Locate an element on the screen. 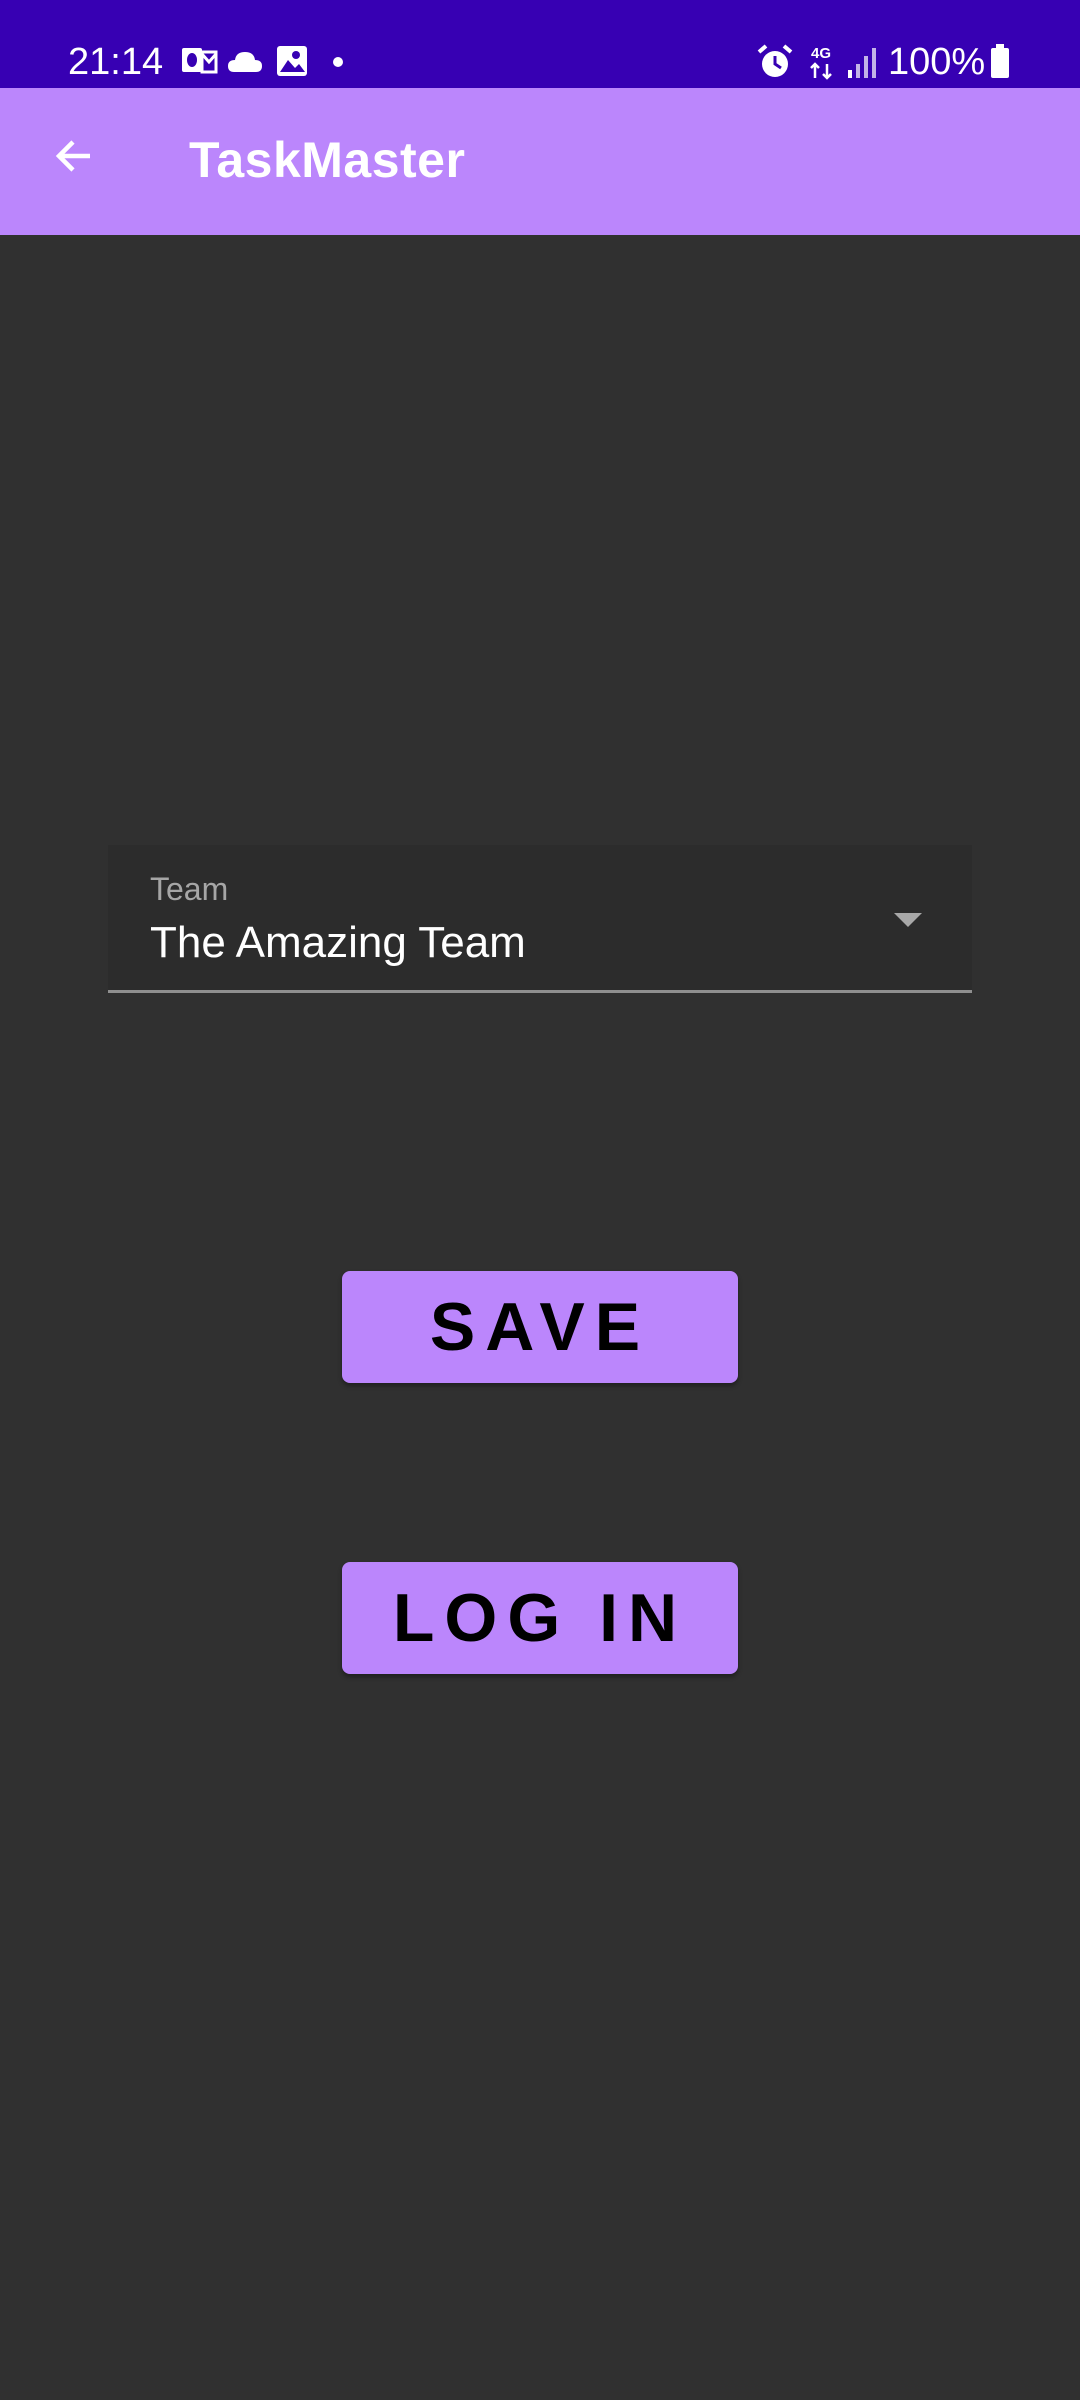  network-4g-icon: 4G is located at coordinates (821, 62).